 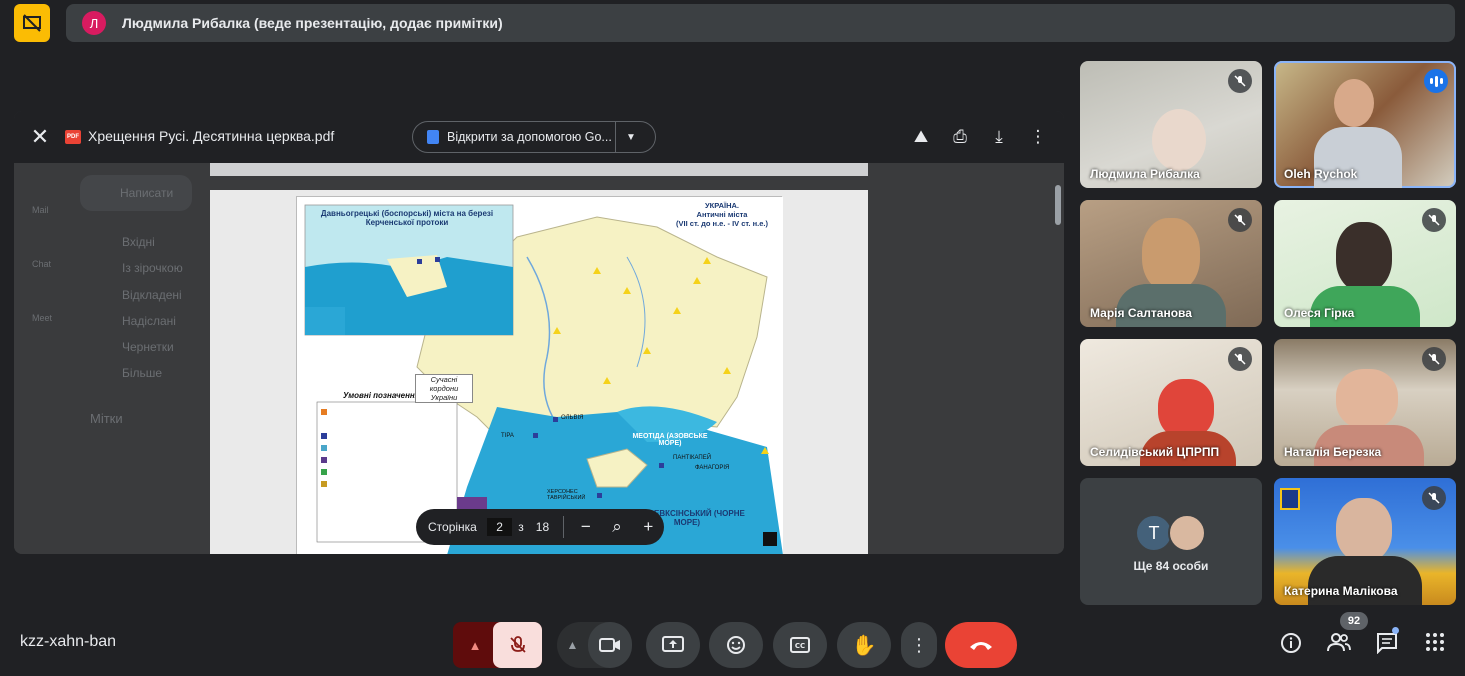 I want to click on participant-tile: Олеся Гірка, so click(x=1365, y=263).